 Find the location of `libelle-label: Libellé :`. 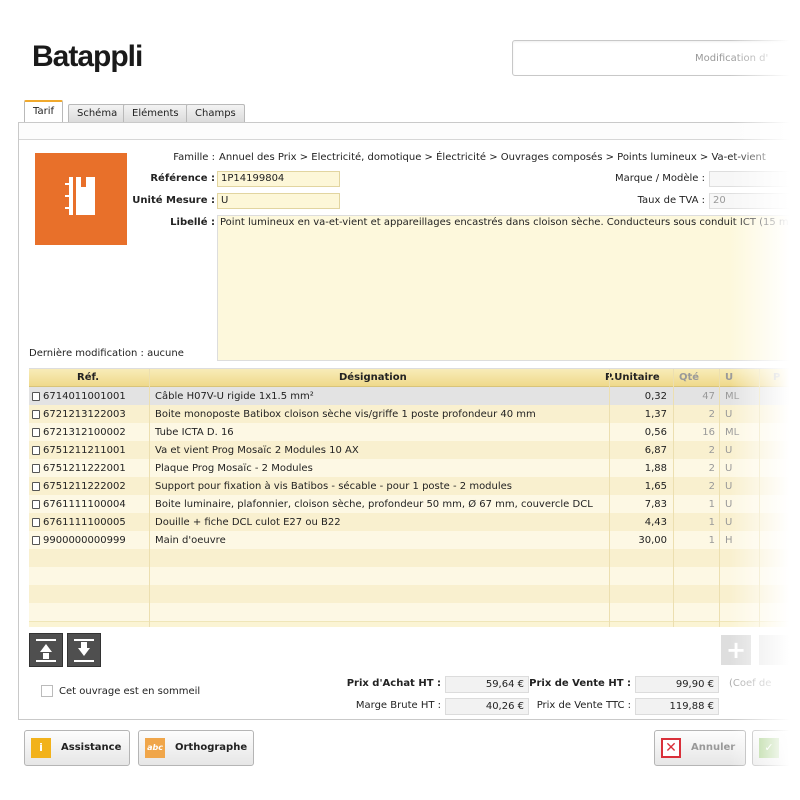

libelle-label: Libellé : is located at coordinates (192, 222).